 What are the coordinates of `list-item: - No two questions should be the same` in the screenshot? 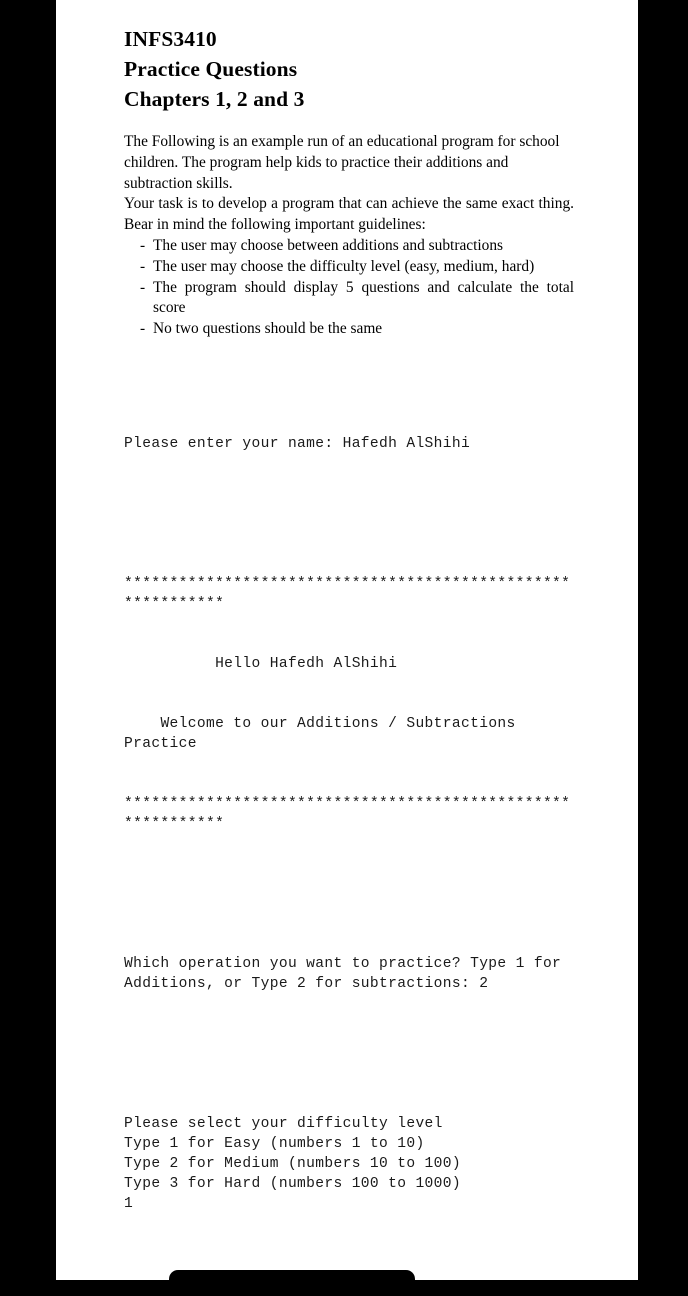 It's located at (357, 329).